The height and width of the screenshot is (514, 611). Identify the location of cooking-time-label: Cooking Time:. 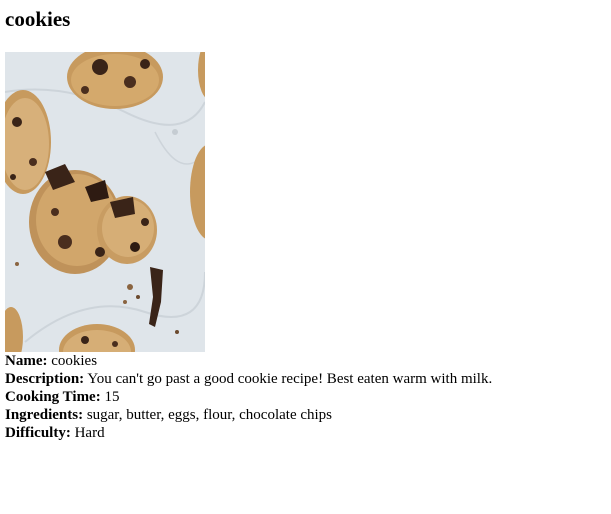
(53, 397).